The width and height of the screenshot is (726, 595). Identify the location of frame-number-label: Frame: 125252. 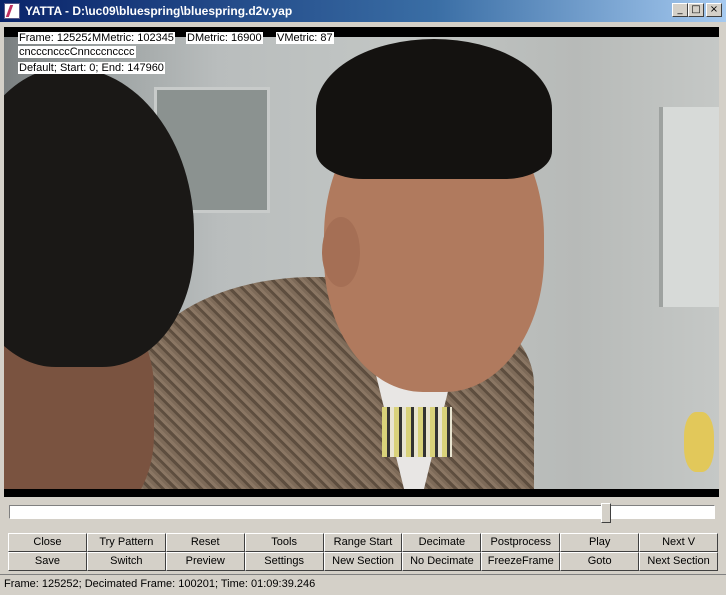
(56, 38).